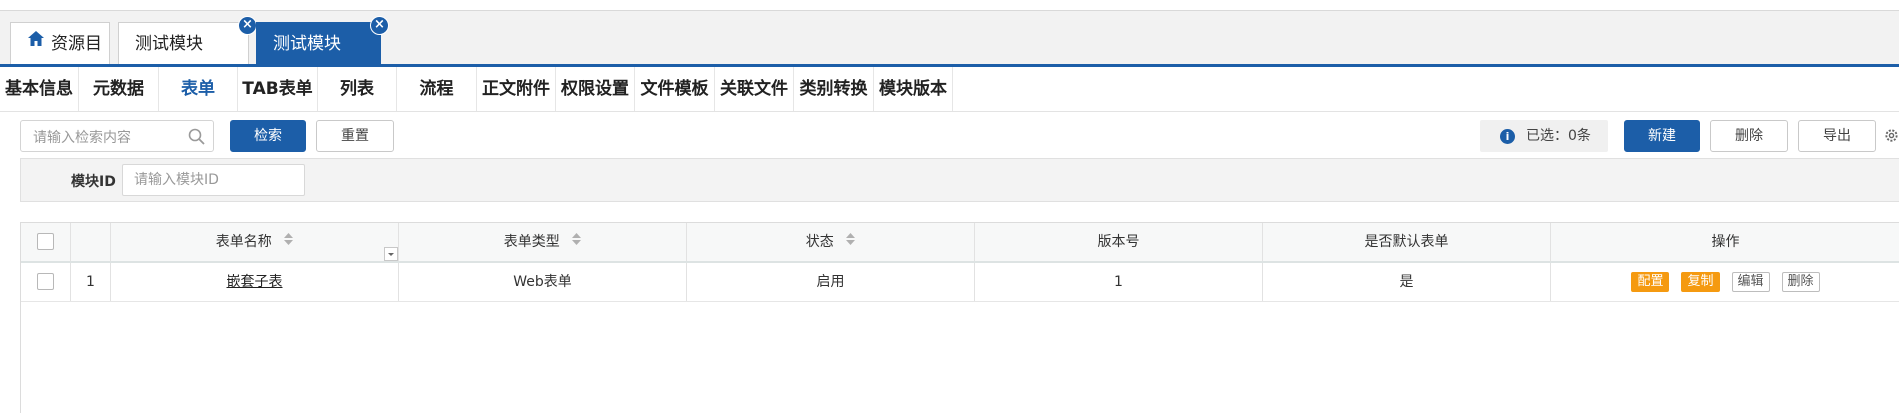 The height and width of the screenshot is (413, 1899). I want to click on row-is-default: 是, so click(1407, 282).